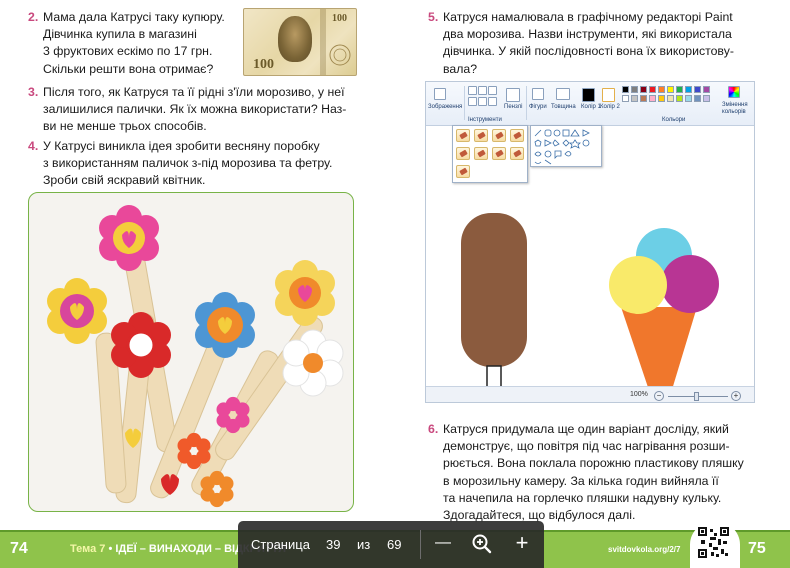  Describe the element at coordinates (690, 284) in the screenshot. I see `scoop-right-shape` at that location.